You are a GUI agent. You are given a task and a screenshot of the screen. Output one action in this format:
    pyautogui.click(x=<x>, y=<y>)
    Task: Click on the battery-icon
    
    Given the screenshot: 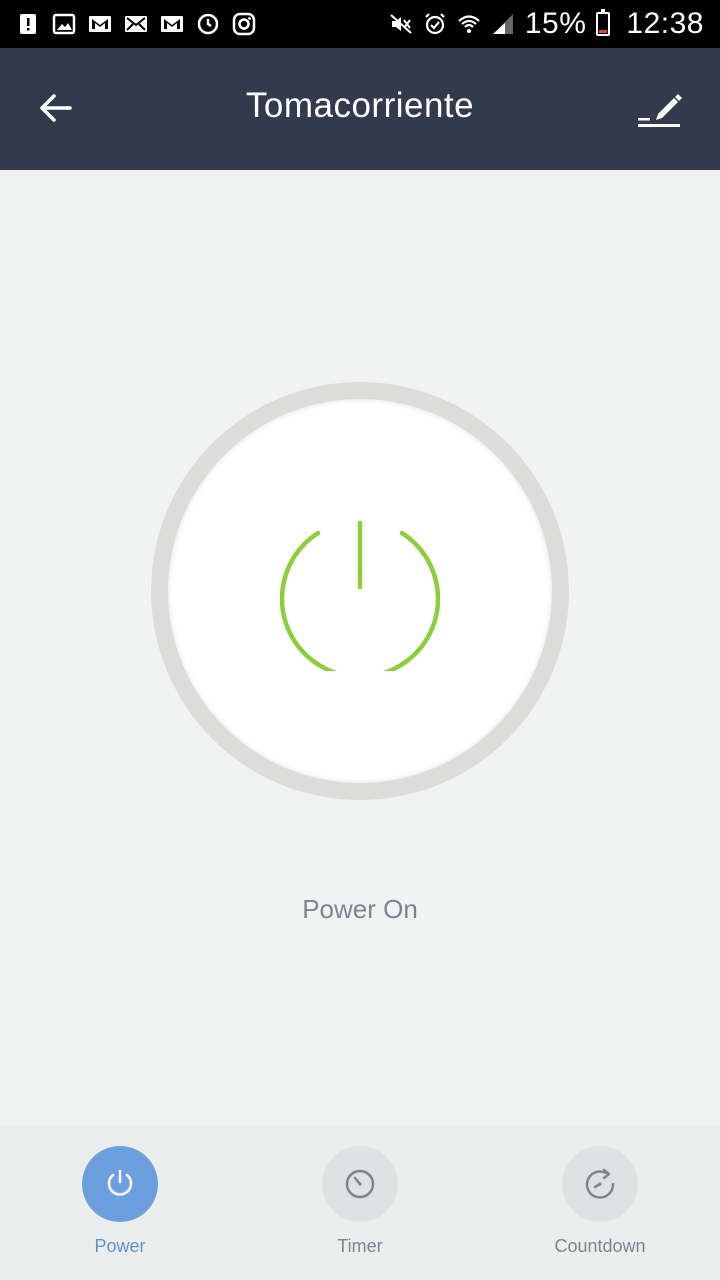 What is the action you would take?
    pyautogui.click(x=603, y=22)
    